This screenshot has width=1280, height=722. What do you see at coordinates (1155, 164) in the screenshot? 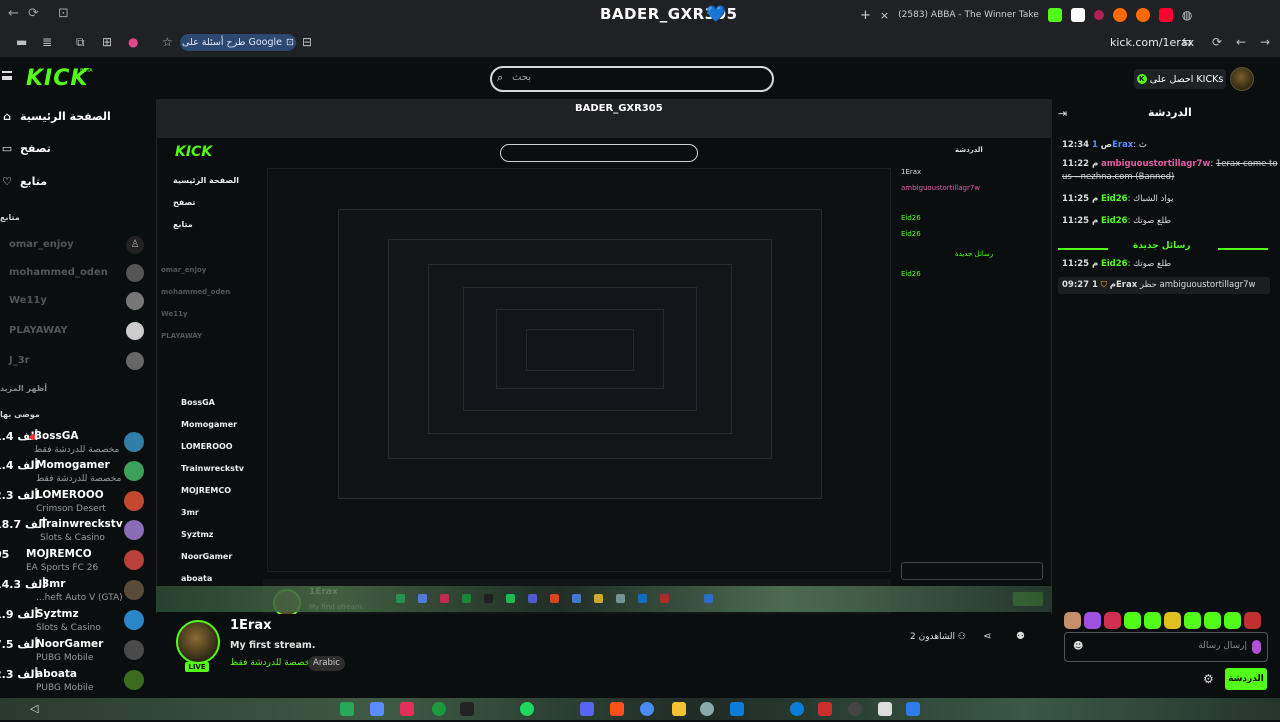
I see `message-user: ambiguoustortillagr7w` at bounding box center [1155, 164].